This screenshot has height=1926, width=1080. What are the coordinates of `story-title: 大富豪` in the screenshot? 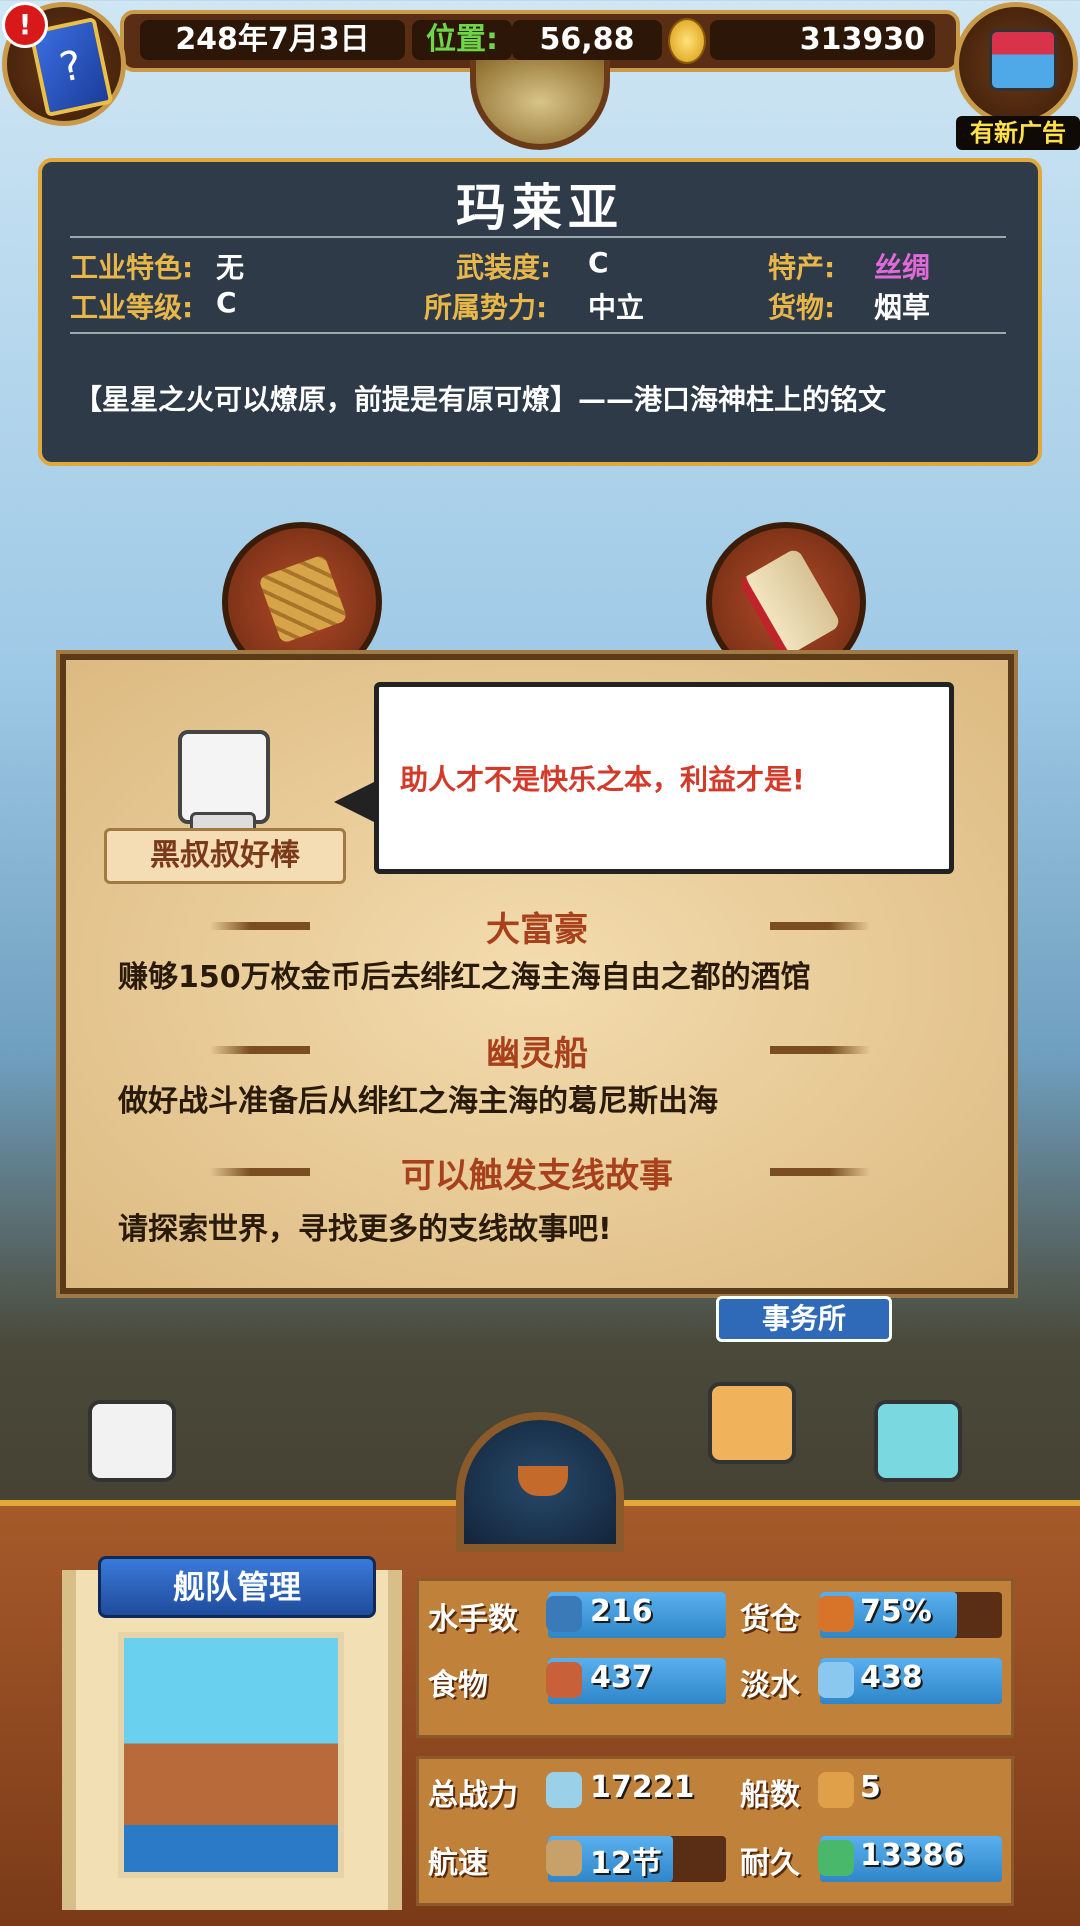 It's located at (537, 930).